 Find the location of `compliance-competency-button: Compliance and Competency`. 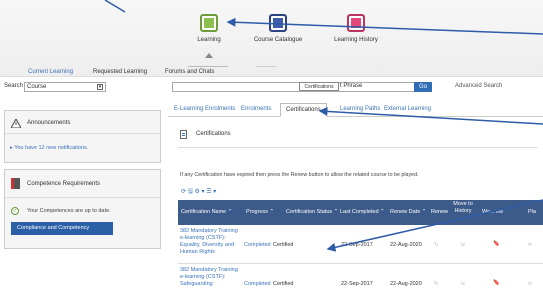

compliance-competency-button: Compliance and Competency is located at coordinates (62, 228).